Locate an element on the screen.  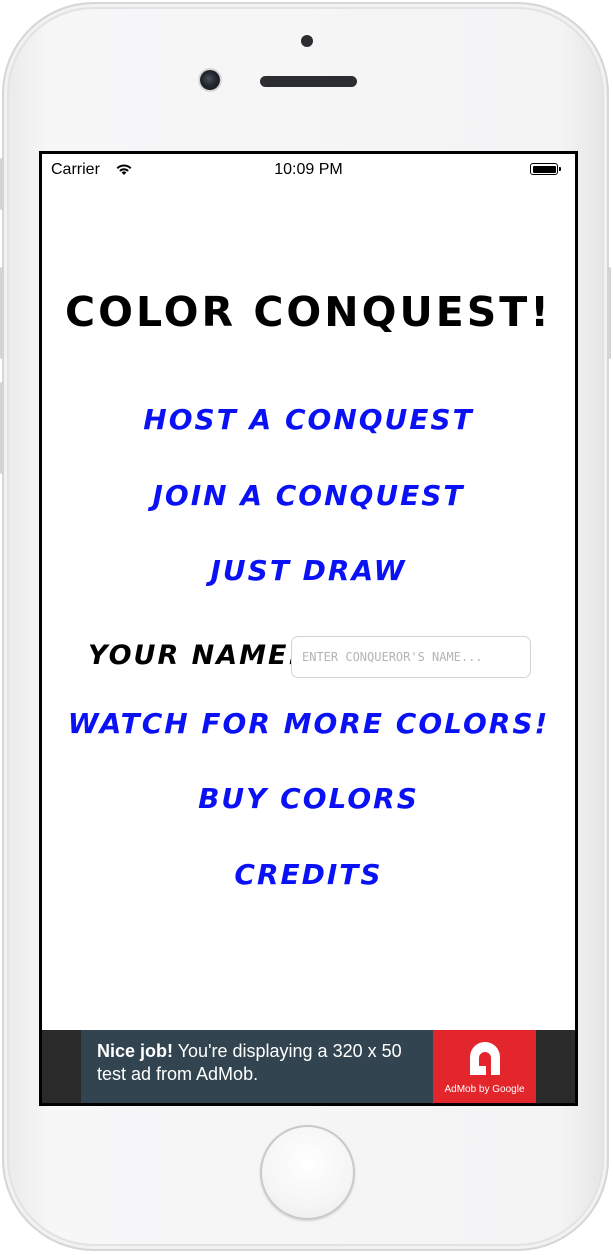
admob-logo-icon is located at coordinates (485, 1058).